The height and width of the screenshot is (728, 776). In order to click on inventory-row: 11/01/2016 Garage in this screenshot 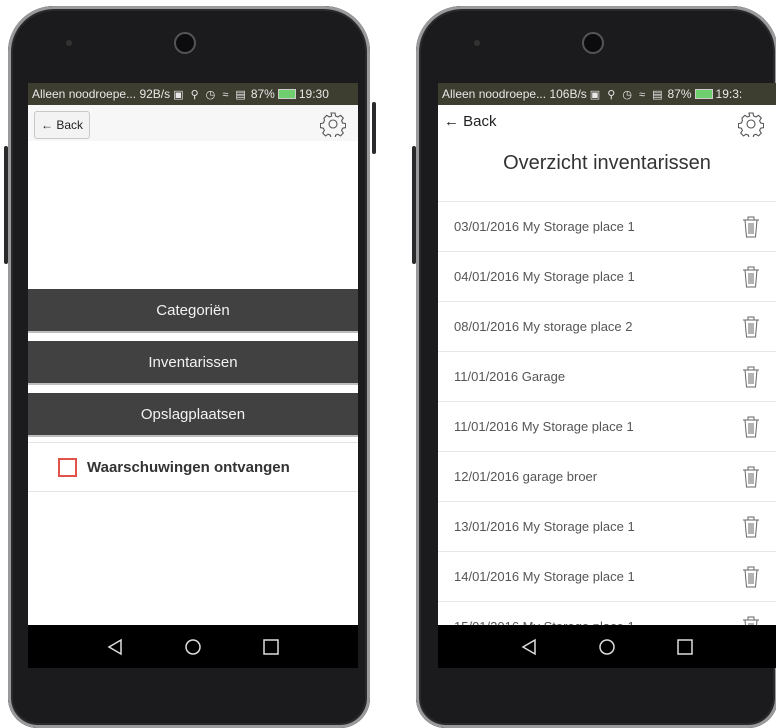, I will do `click(607, 377)`.